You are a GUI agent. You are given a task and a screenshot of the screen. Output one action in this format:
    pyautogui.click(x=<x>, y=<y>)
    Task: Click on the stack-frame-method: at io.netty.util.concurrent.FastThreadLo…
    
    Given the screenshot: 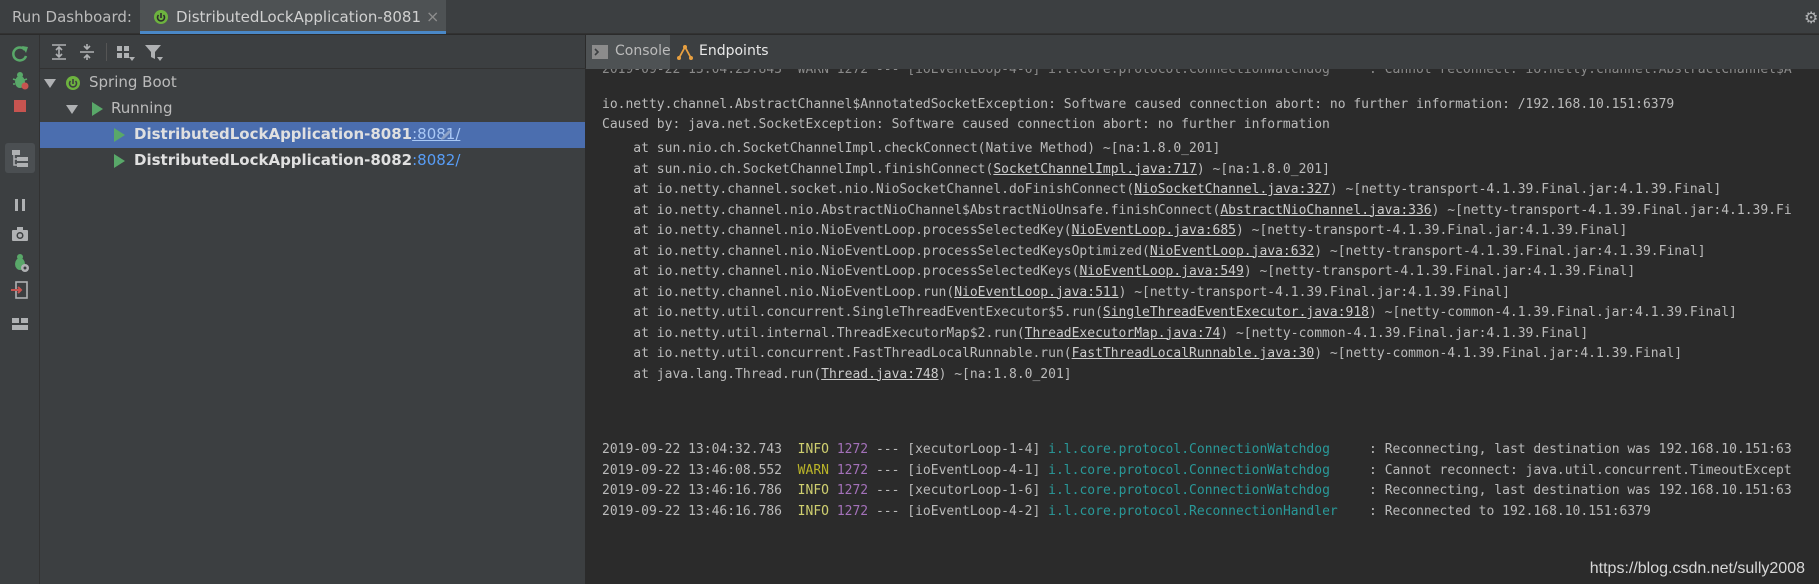 What is the action you would take?
    pyautogui.click(x=837, y=353)
    